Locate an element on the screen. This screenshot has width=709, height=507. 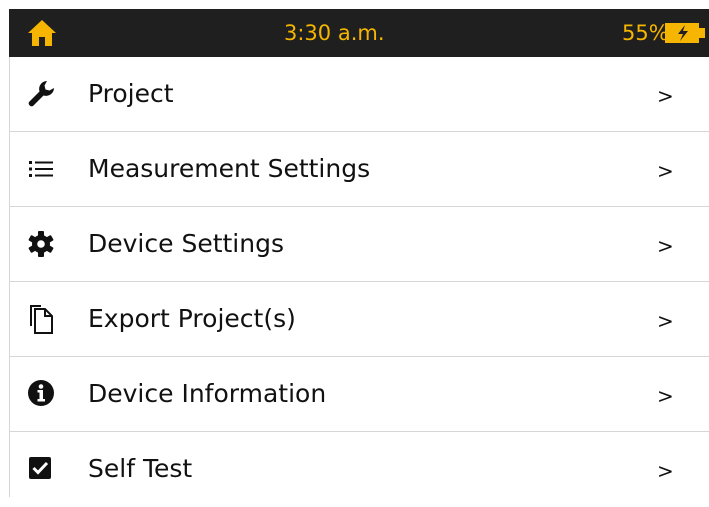
menu-item-self-test: Self Test > is located at coordinates (359, 469).